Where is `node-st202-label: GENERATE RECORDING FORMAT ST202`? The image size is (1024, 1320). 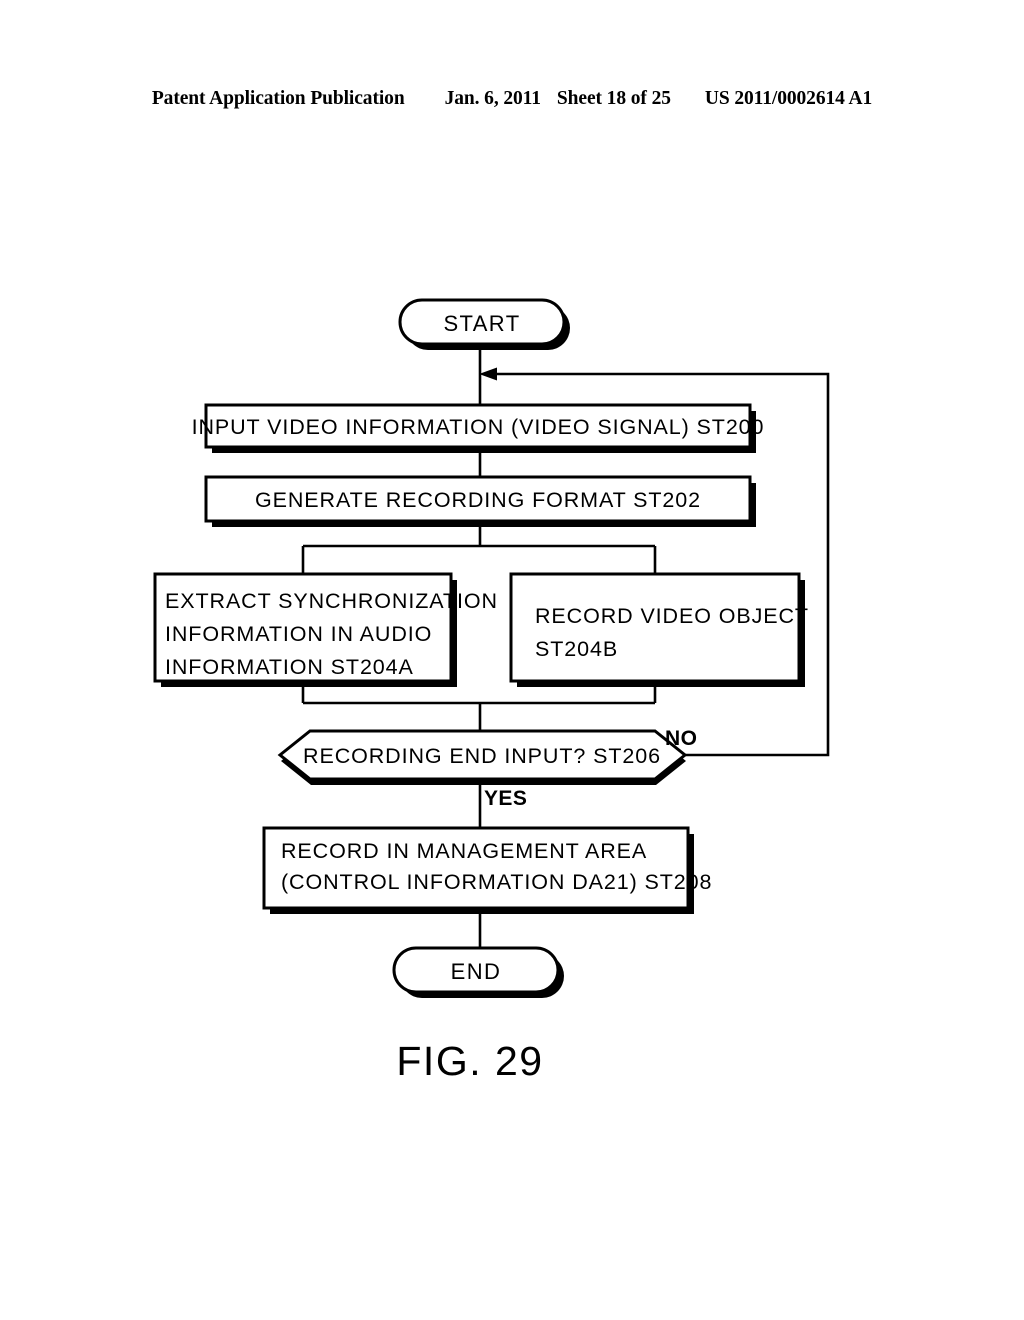 node-st202-label: GENERATE RECORDING FORMAT ST202 is located at coordinates (478, 500).